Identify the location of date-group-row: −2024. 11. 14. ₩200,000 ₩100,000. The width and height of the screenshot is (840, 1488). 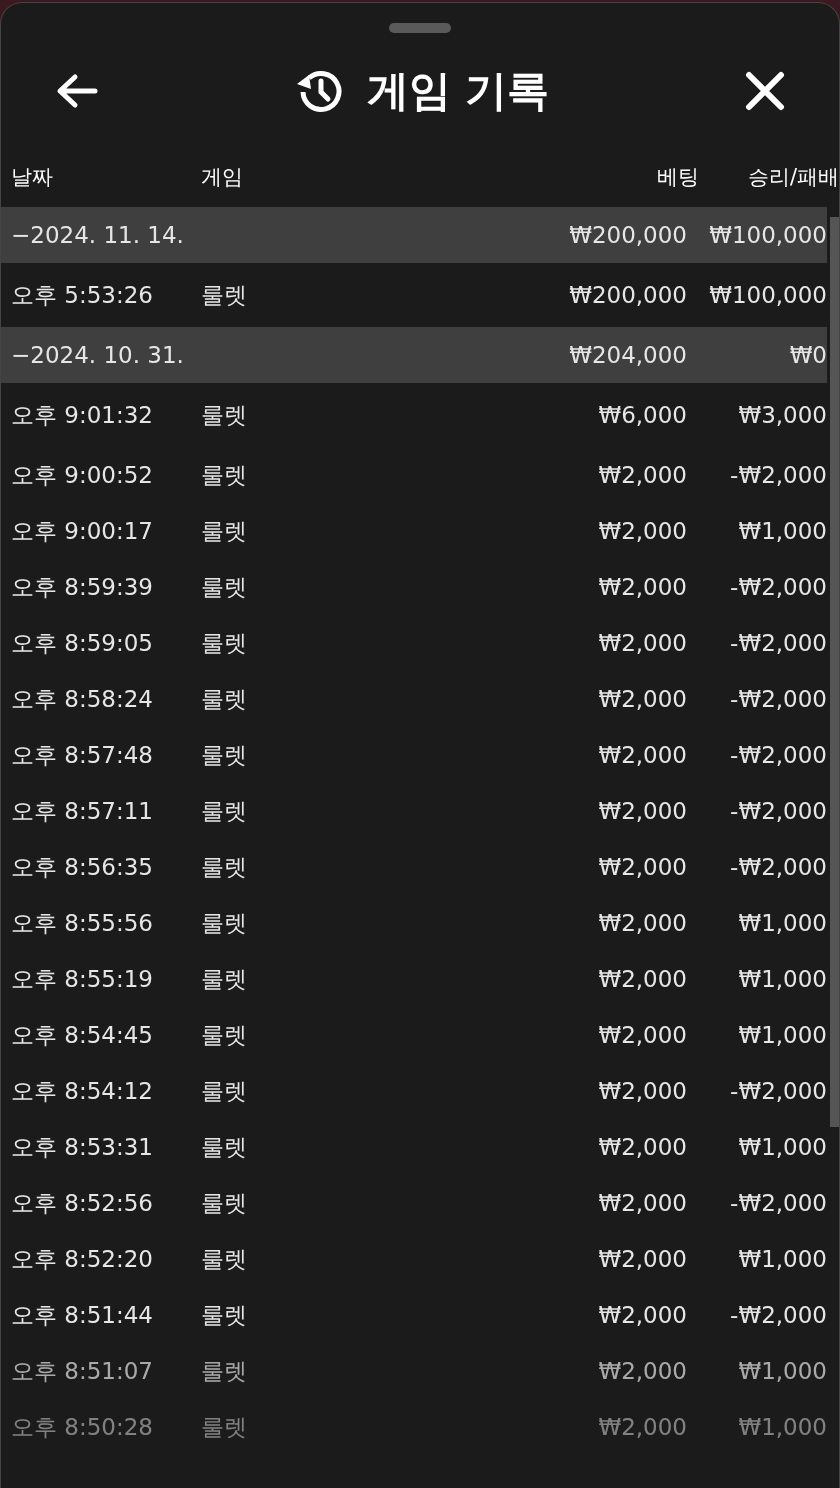
(414, 235).